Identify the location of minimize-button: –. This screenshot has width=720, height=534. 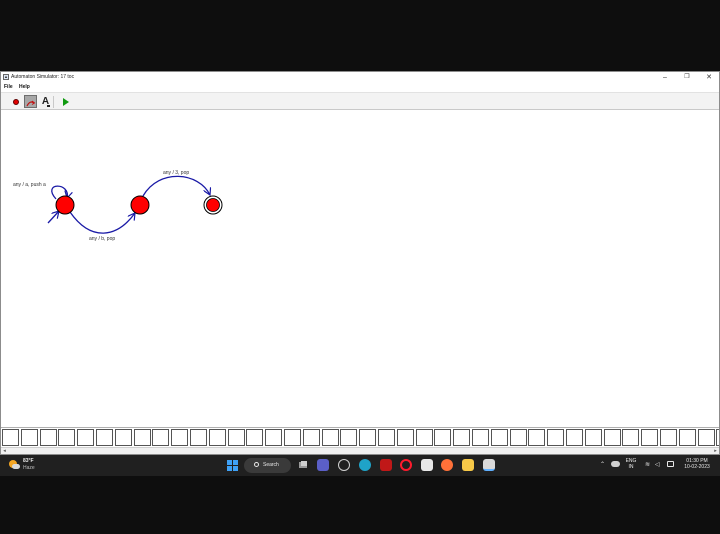
(665, 77).